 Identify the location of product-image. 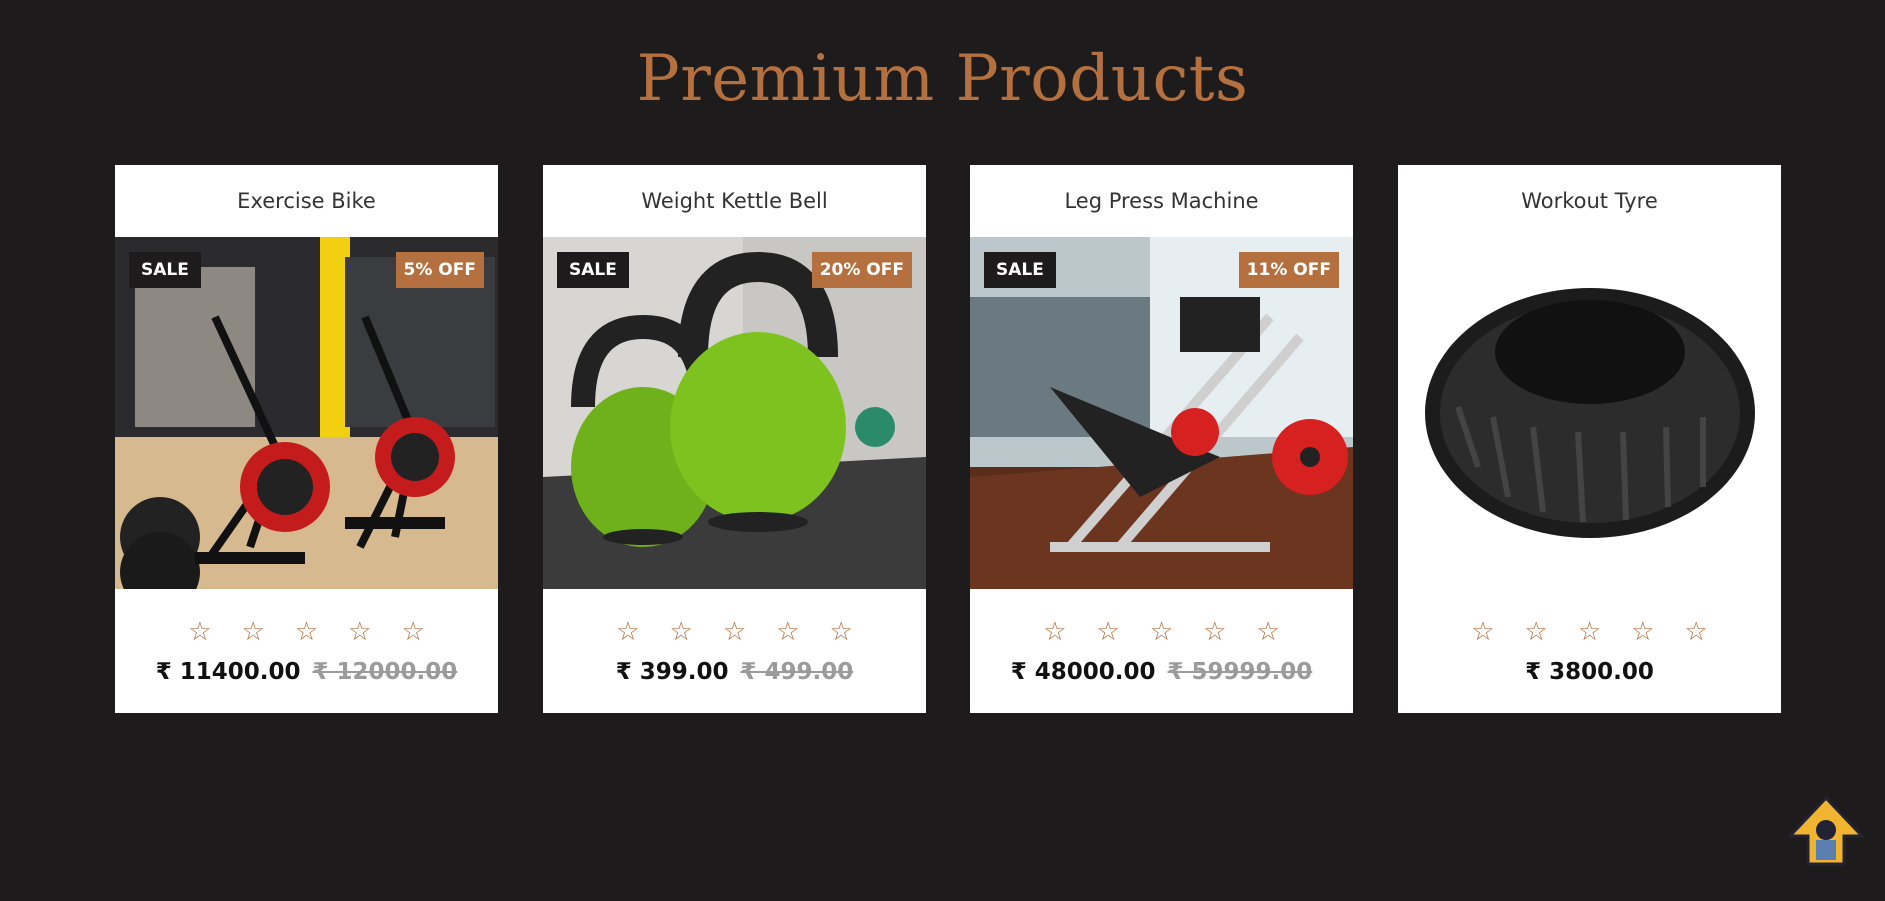
(1589, 413).